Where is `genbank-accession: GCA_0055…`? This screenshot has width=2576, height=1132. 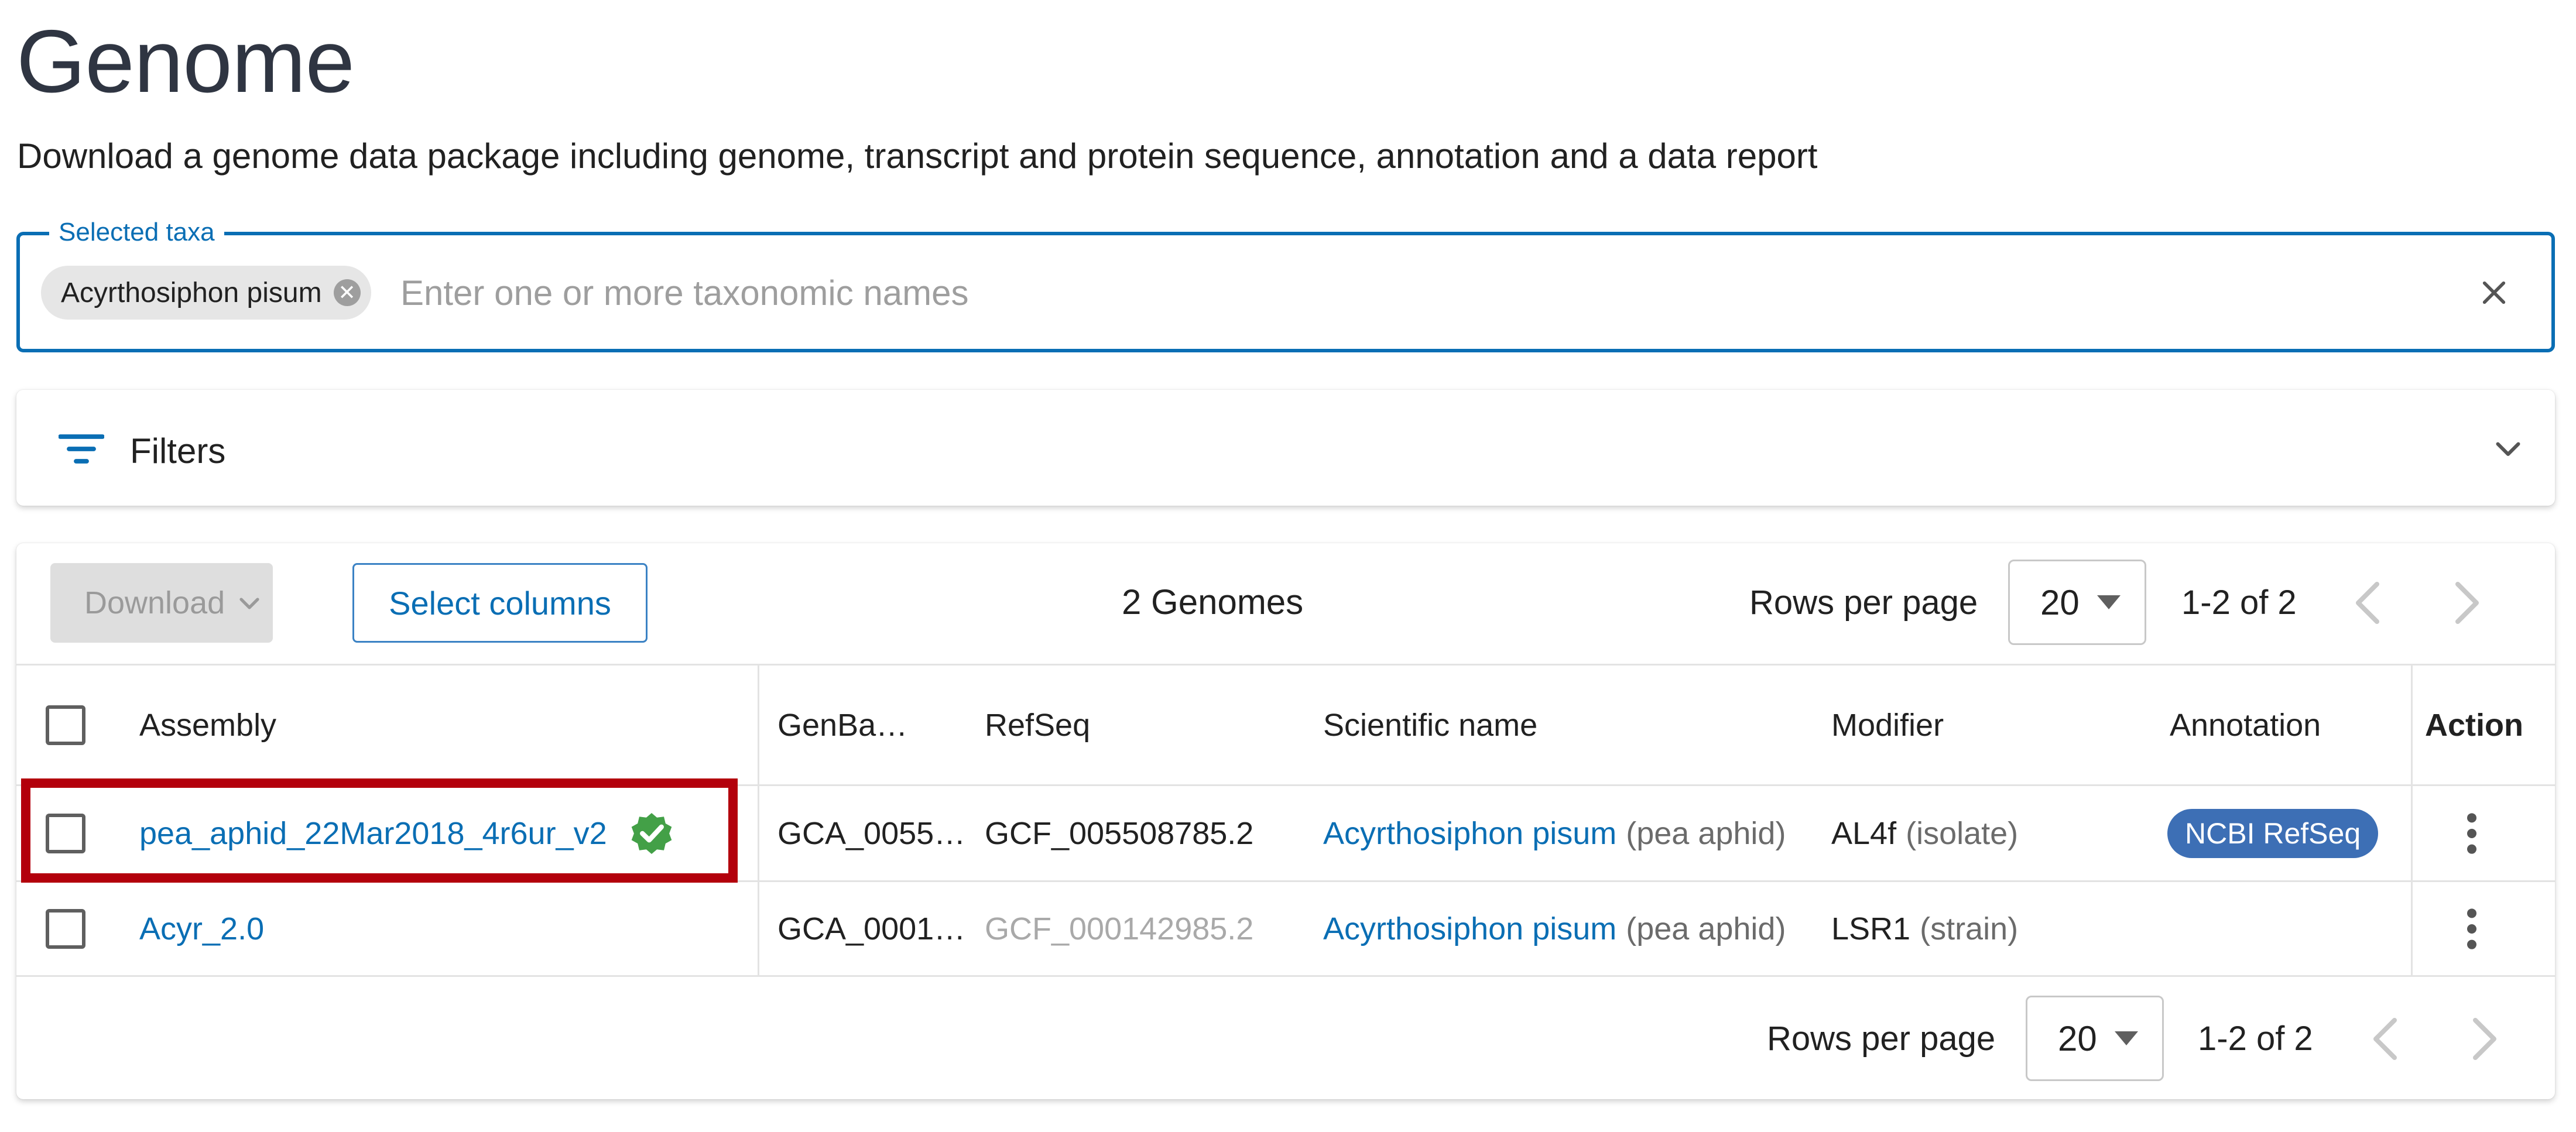 genbank-accession: GCA_0055… is located at coordinates (871, 833).